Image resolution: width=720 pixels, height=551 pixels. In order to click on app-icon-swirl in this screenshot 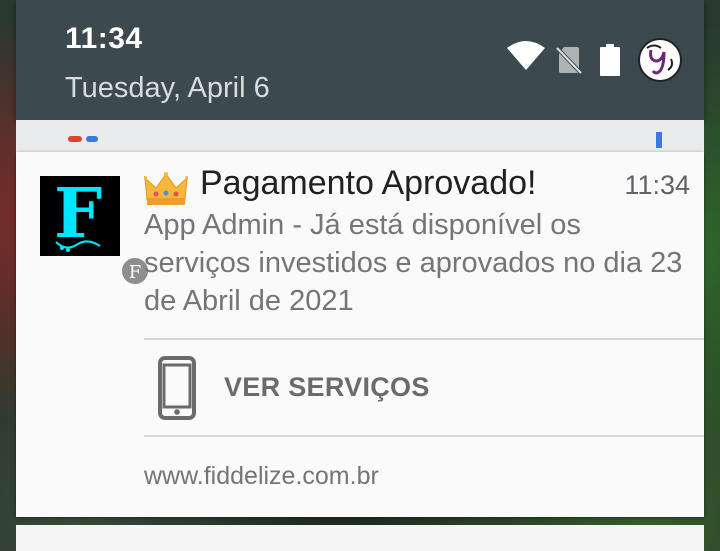, I will do `click(78, 246)`.